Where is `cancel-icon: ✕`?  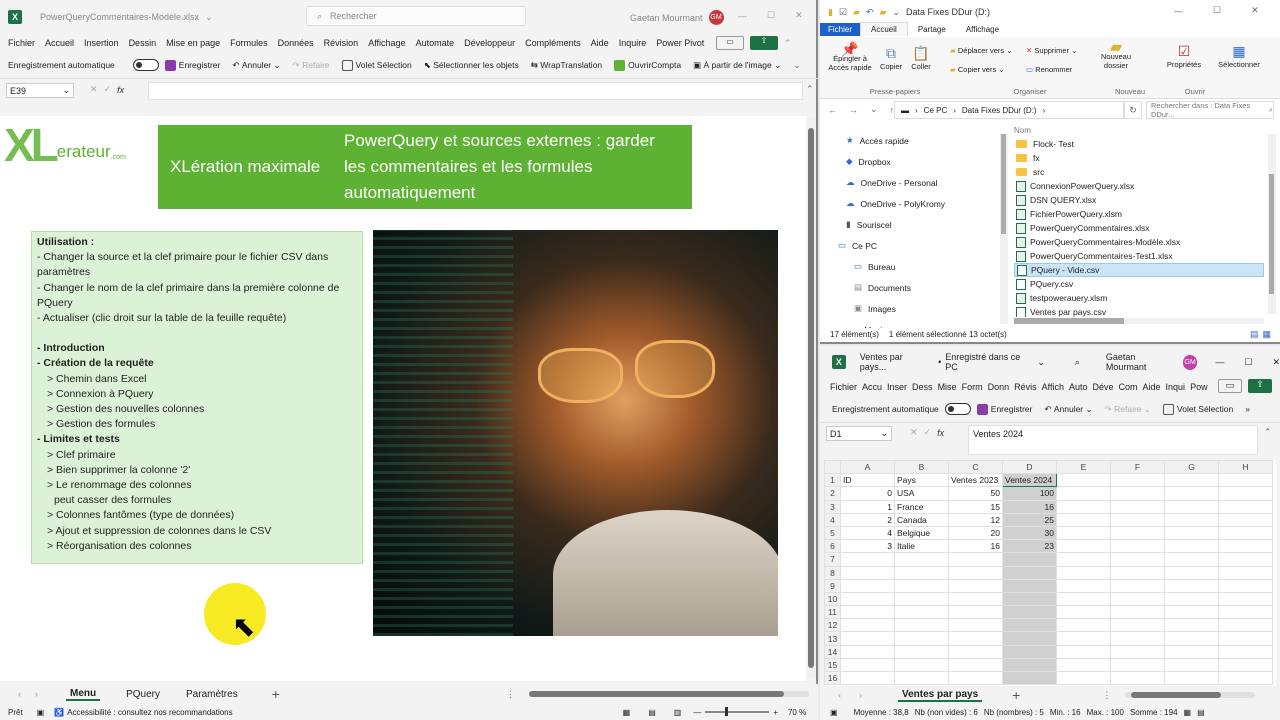
cancel-icon: ✕ is located at coordinates (914, 432).